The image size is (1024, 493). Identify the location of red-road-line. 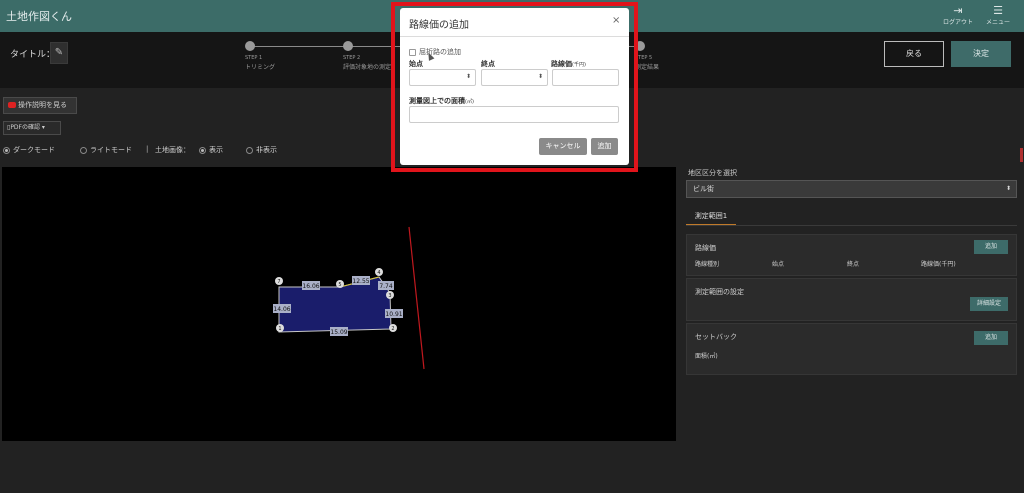
(416, 298).